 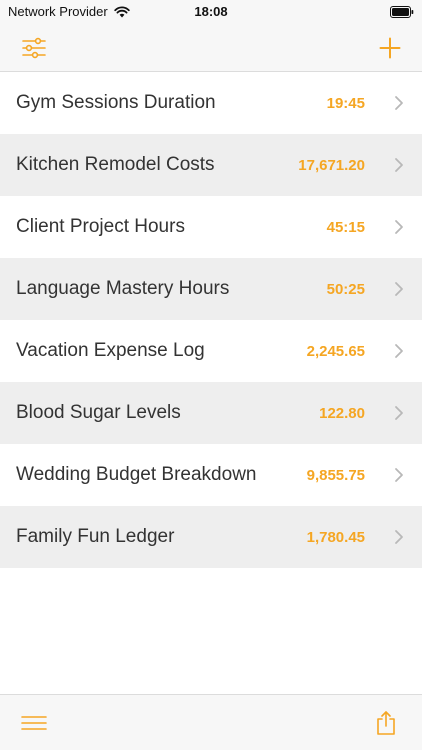 I want to click on list-item-title: Client Project Hours, so click(x=100, y=226).